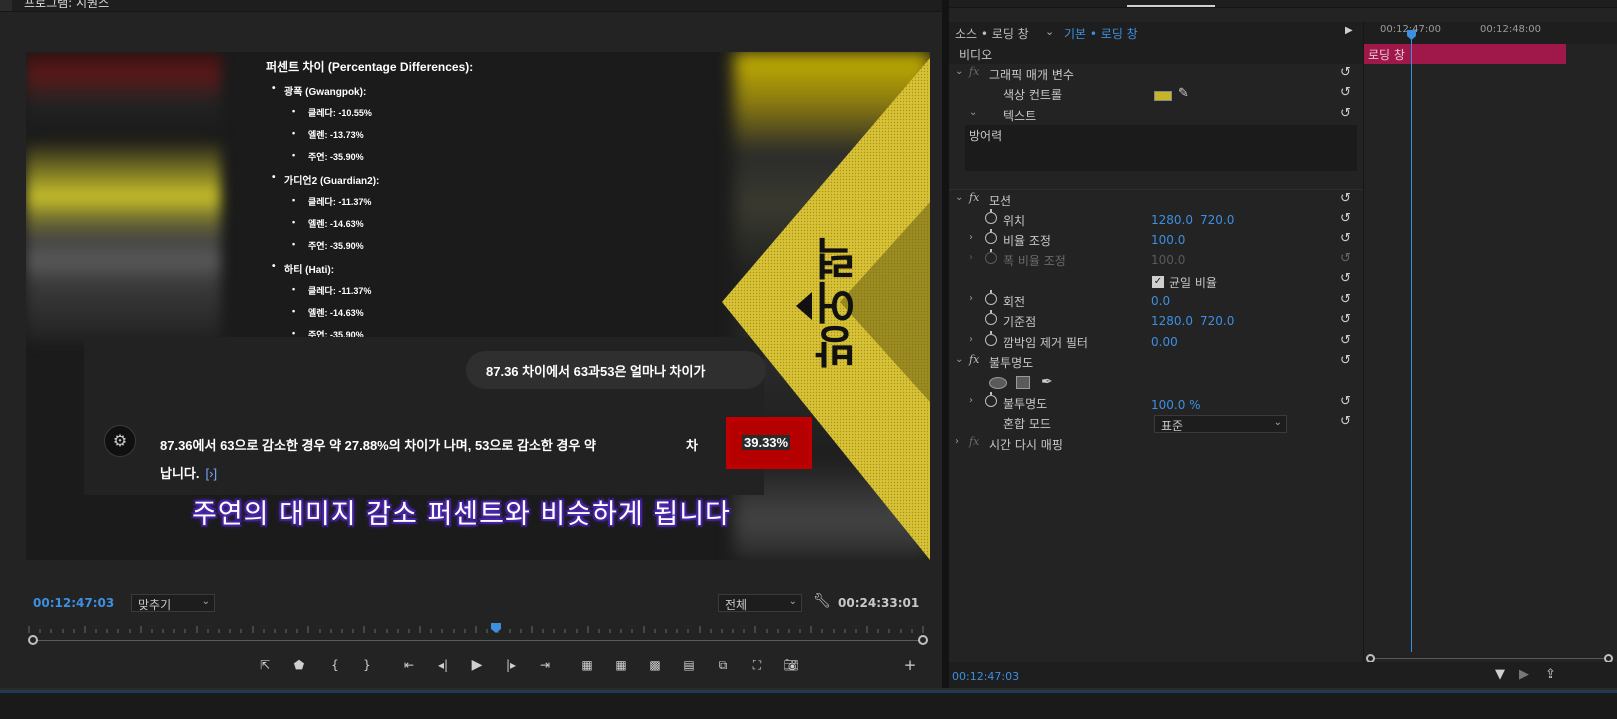  What do you see at coordinates (655, 665) in the screenshot?
I see `multicam-icon: ▩` at bounding box center [655, 665].